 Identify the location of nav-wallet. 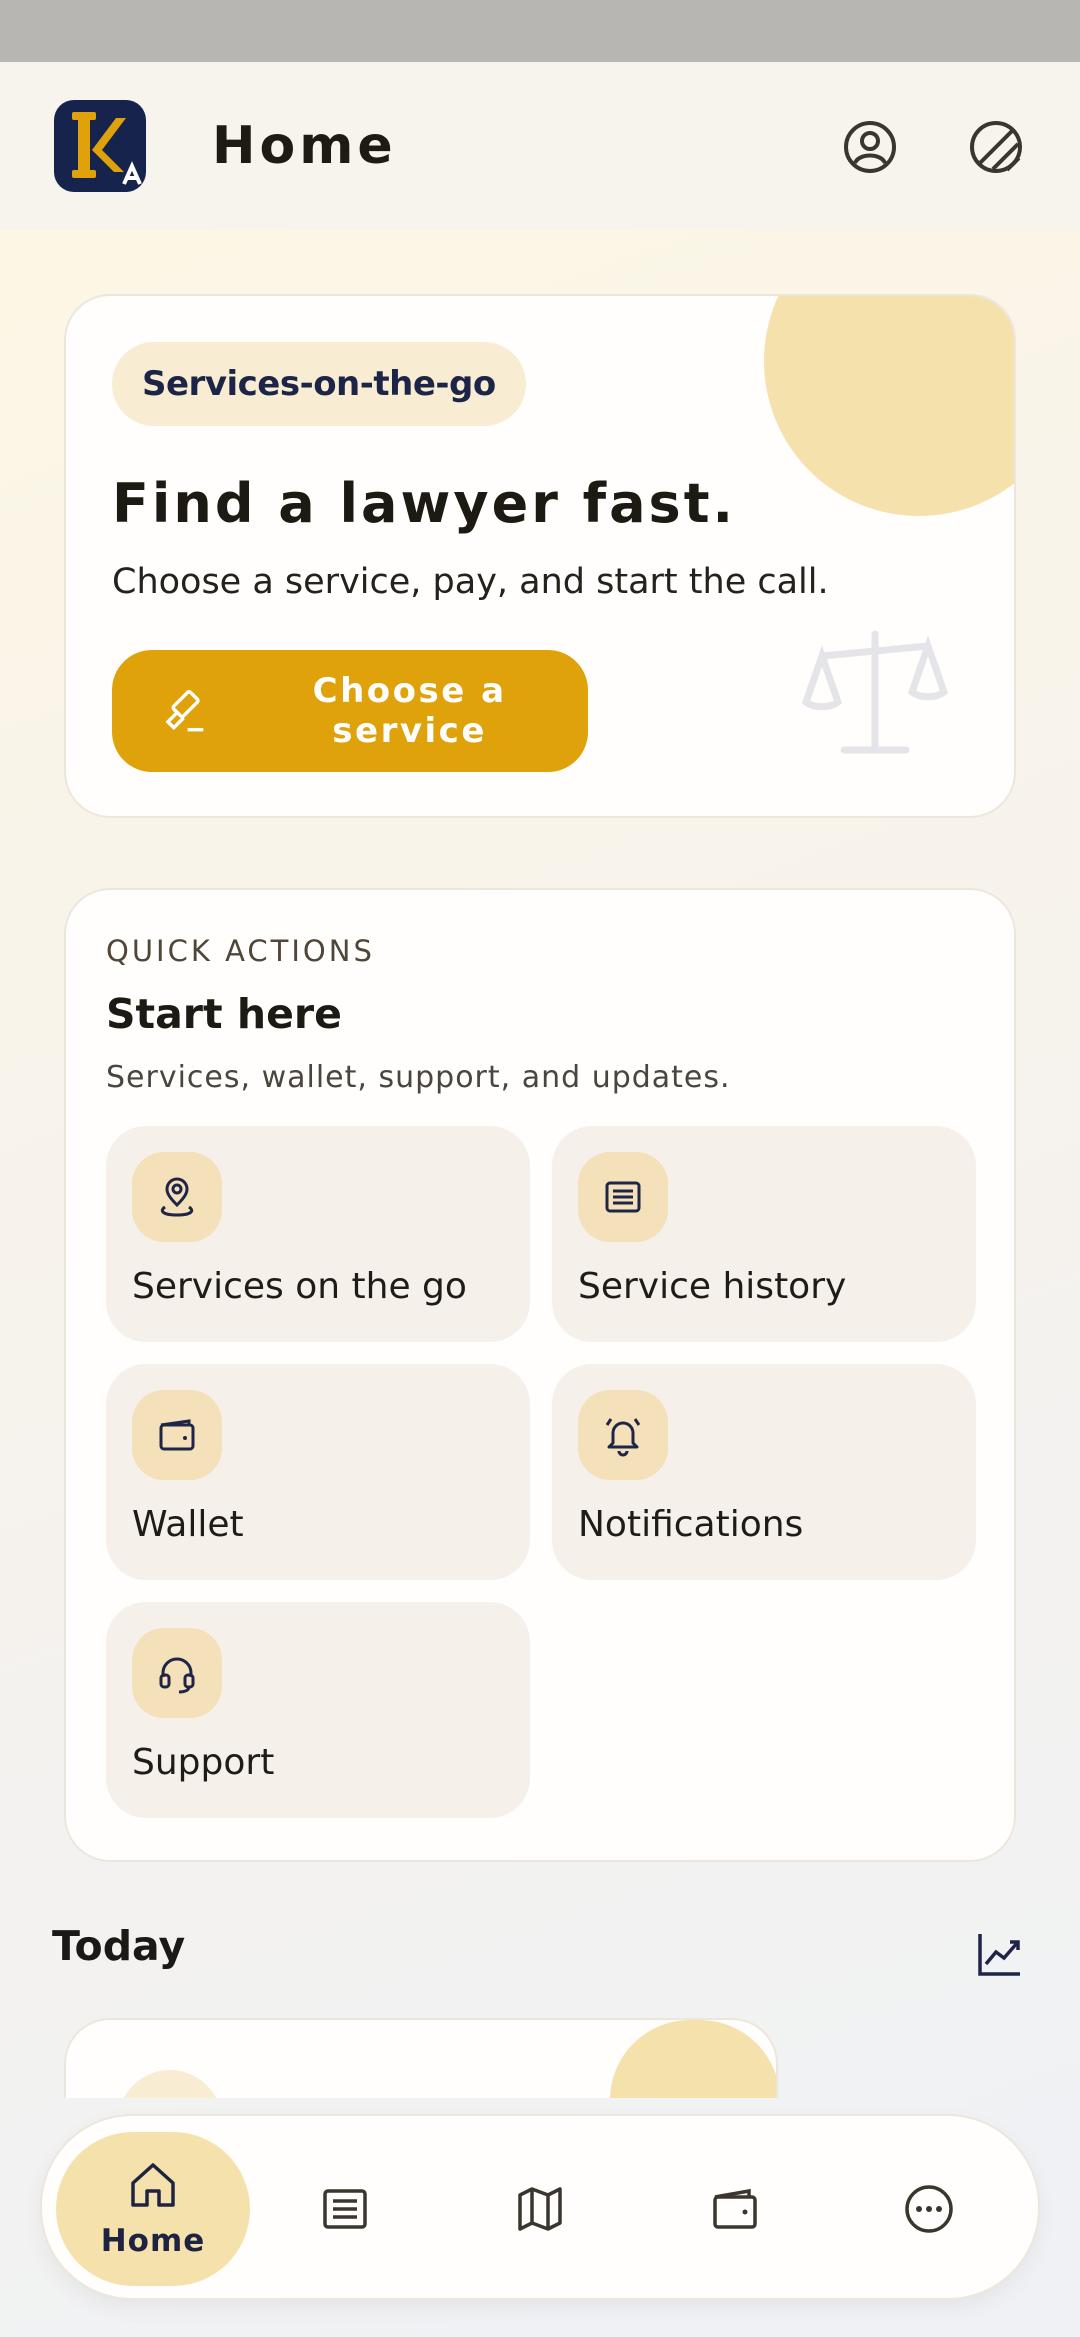
(735, 2209).